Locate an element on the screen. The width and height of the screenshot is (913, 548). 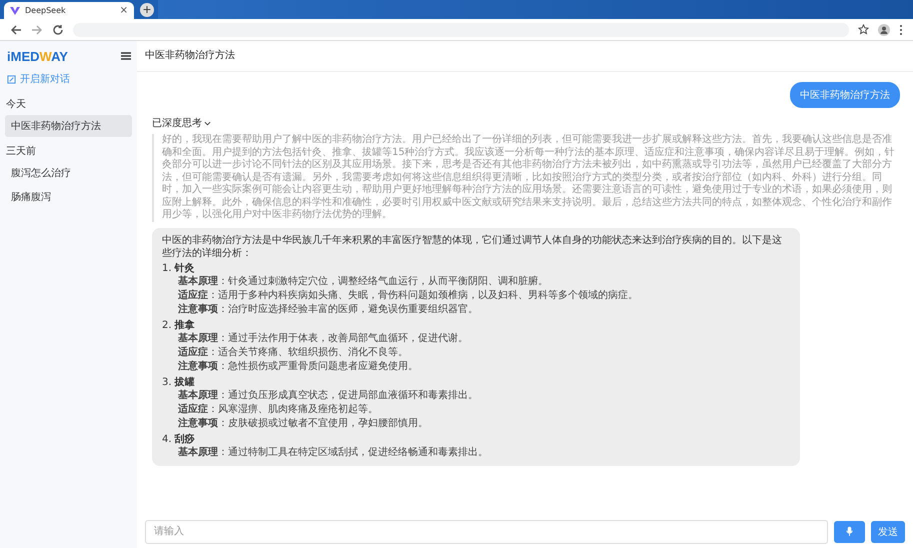
profile-icon is located at coordinates (884, 30).